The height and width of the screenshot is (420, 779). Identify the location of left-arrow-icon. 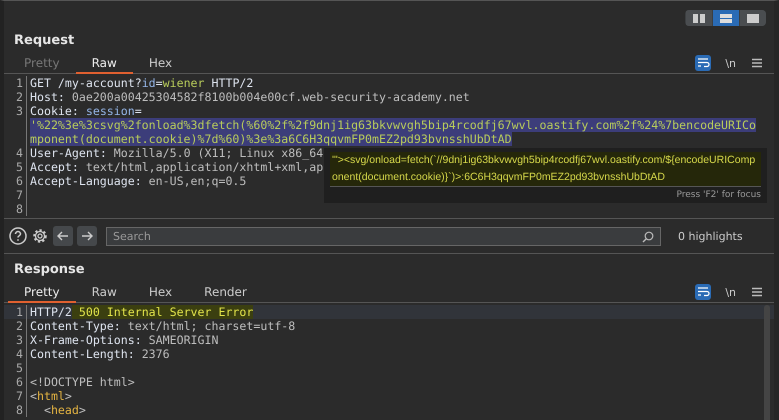
(63, 236).